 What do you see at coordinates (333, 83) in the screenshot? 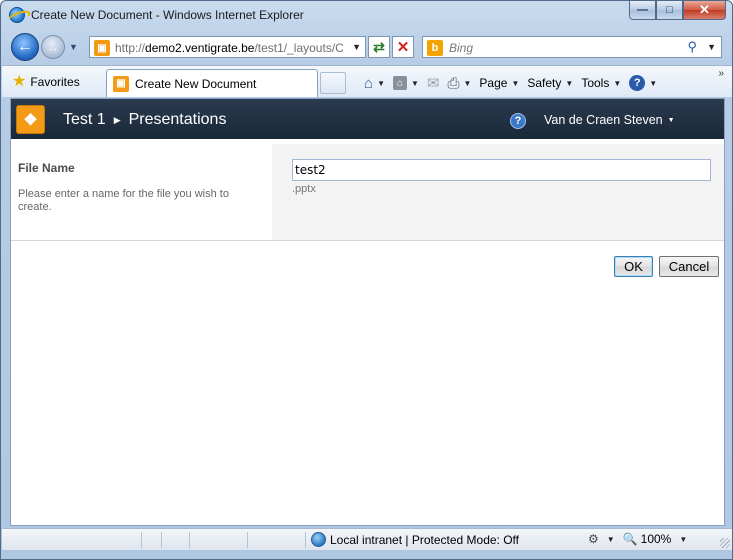
I see `new-tab-button` at bounding box center [333, 83].